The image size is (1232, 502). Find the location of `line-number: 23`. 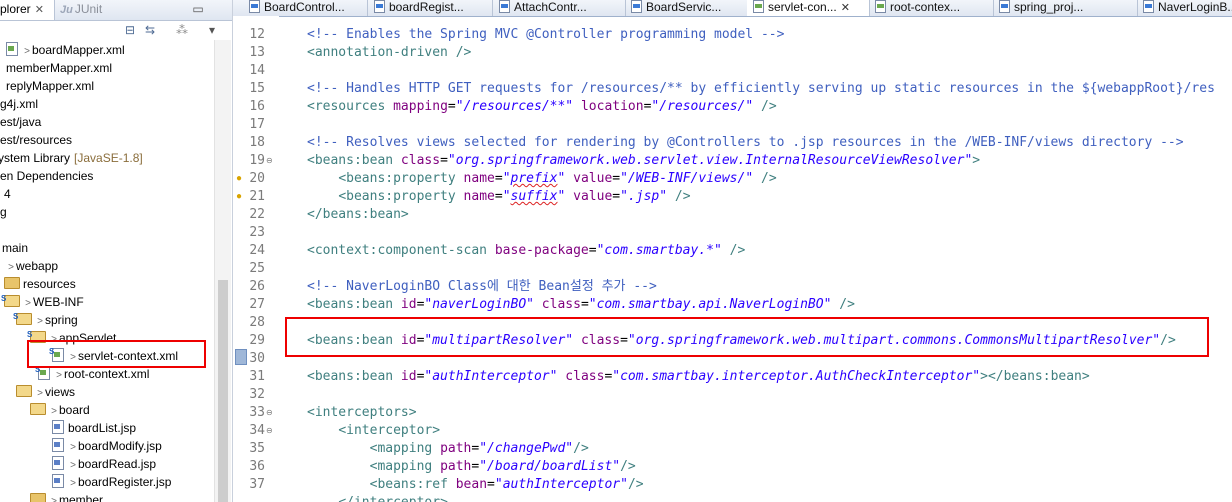

line-number: 23 is located at coordinates (257, 232).